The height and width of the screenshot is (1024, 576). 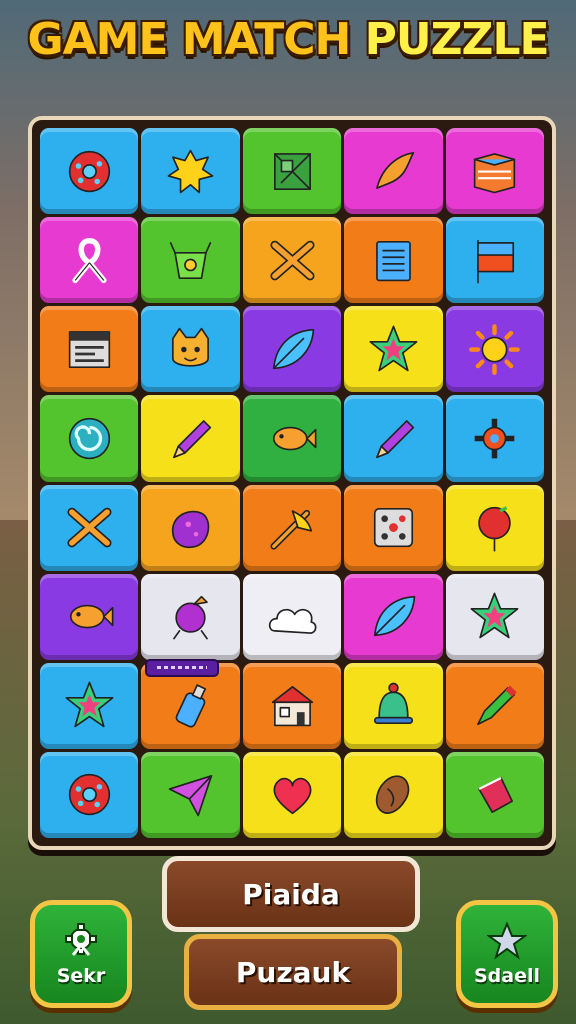 I want to click on cat-face-icon, so click(x=191, y=347).